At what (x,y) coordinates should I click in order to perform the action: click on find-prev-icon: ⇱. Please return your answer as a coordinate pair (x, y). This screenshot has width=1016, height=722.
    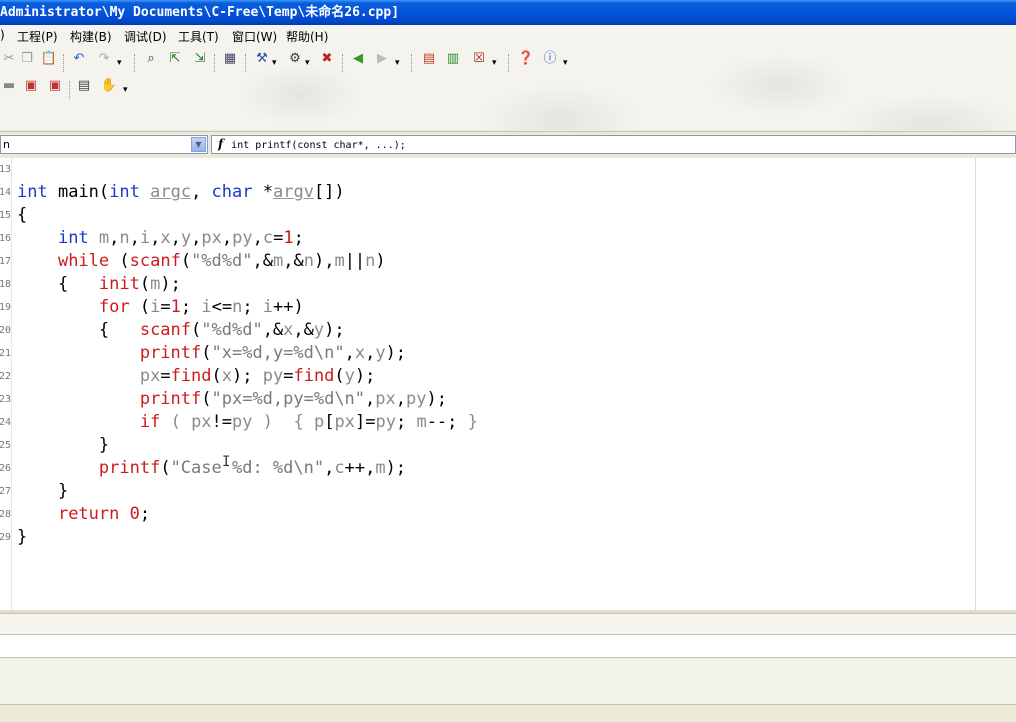
    Looking at the image, I should click on (175, 59).